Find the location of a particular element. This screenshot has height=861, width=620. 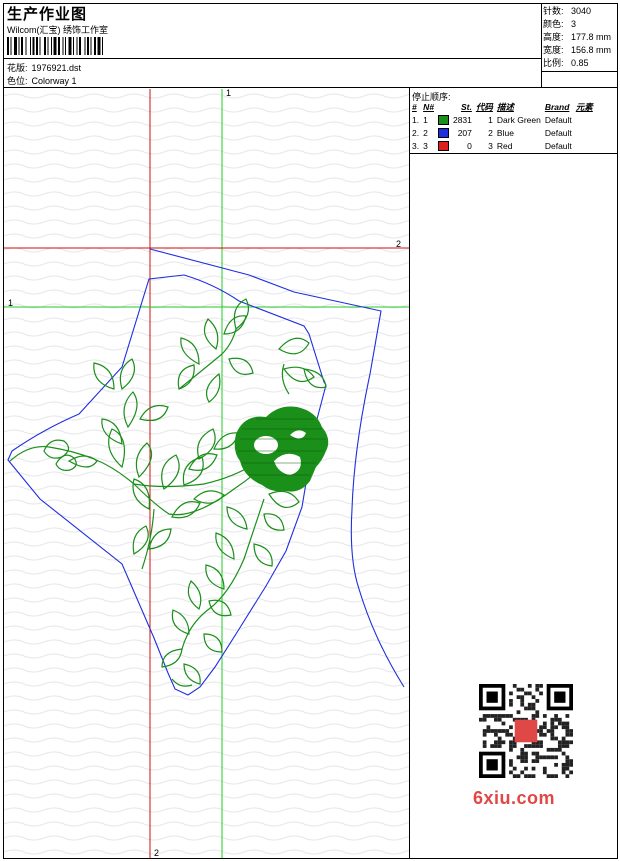

table-header-row: # N# St. 代码 描述 Brand 元素 is located at coordinates (502, 107).